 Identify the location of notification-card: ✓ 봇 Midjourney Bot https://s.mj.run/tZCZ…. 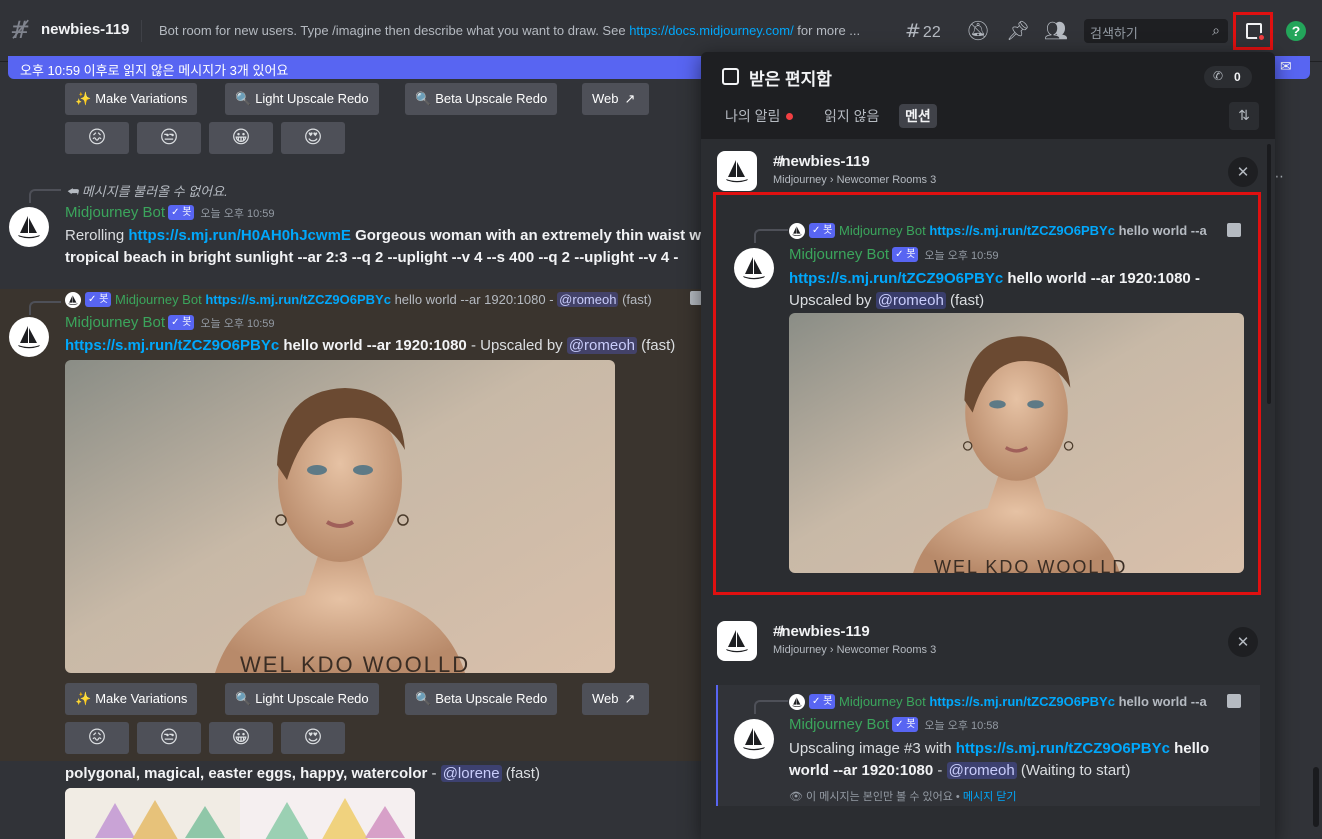
(988, 745).